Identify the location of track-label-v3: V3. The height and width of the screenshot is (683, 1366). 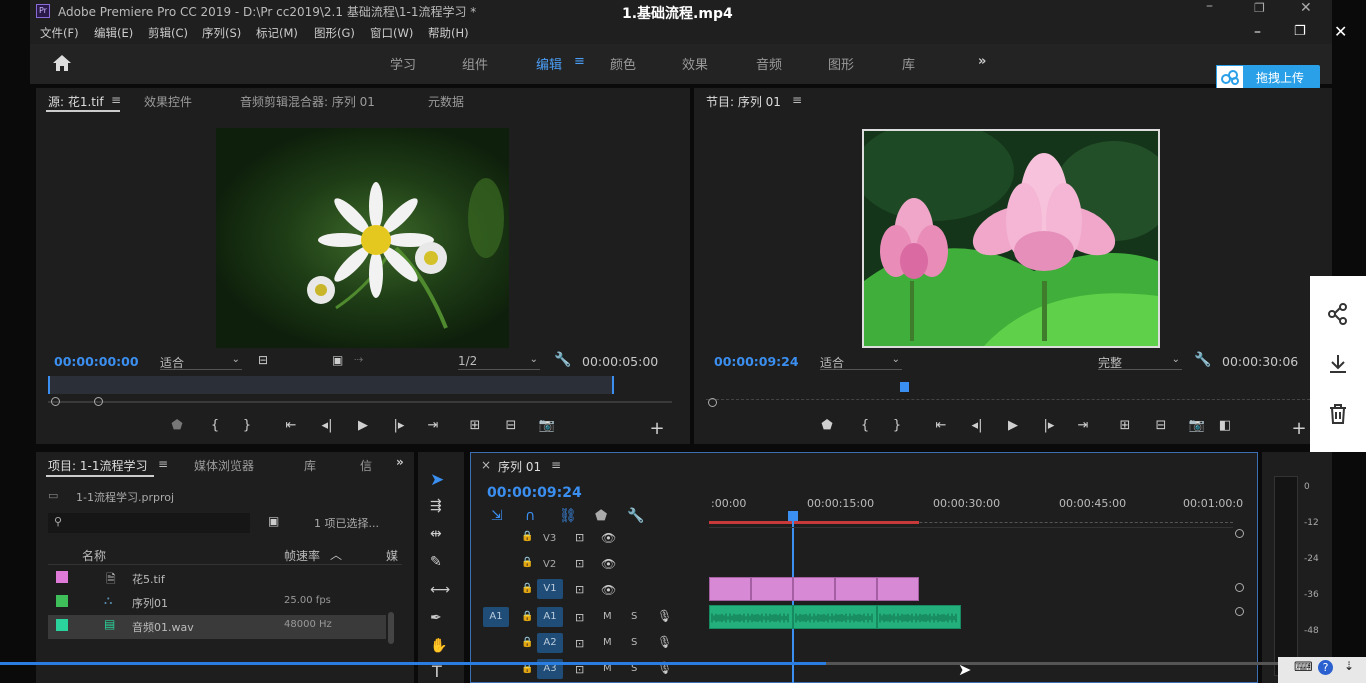
(549, 538).